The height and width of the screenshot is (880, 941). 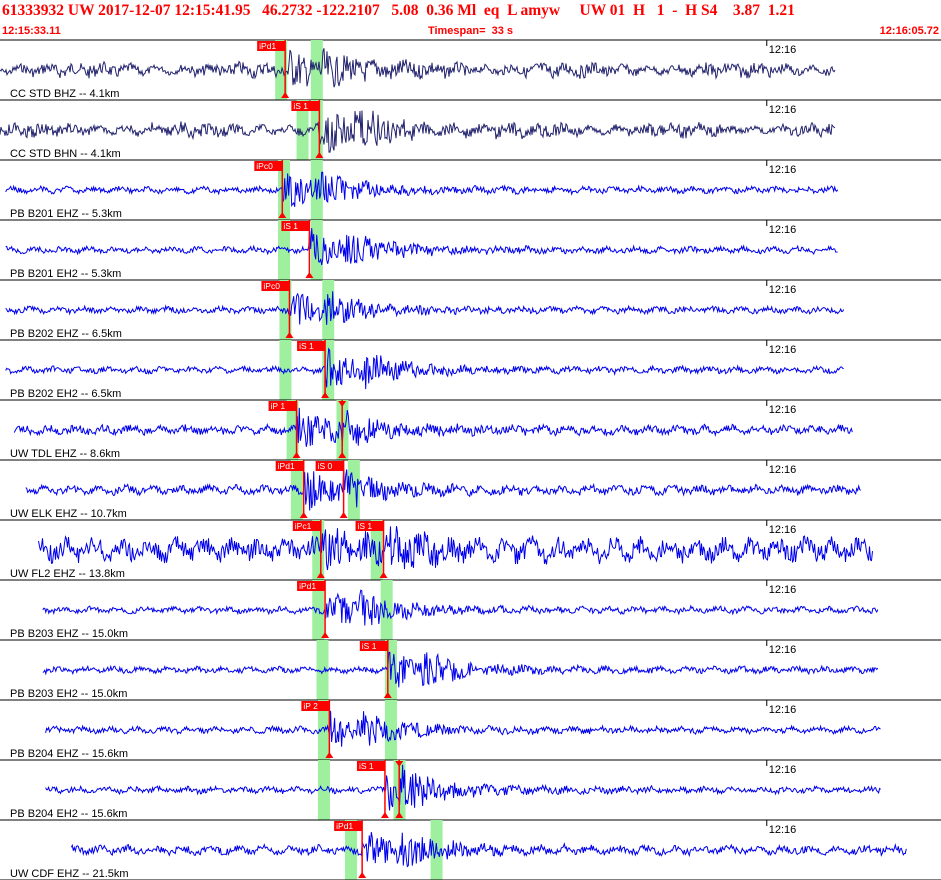 What do you see at coordinates (65, 274) in the screenshot?
I see `station-label: PB B201 EH2 -- 5.3km` at bounding box center [65, 274].